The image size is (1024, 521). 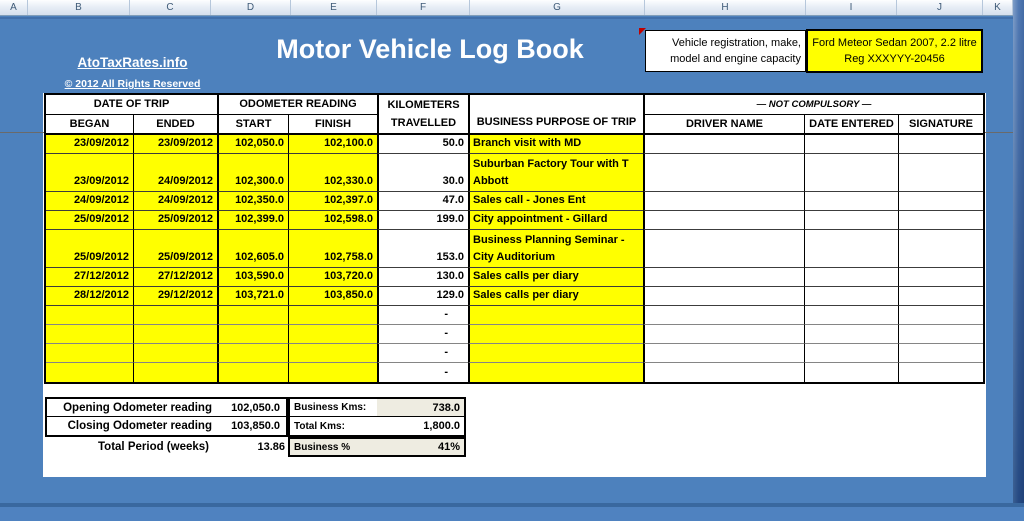 What do you see at coordinates (555, 277) in the screenshot?
I see `cell-purpose: Sales calls per diary` at bounding box center [555, 277].